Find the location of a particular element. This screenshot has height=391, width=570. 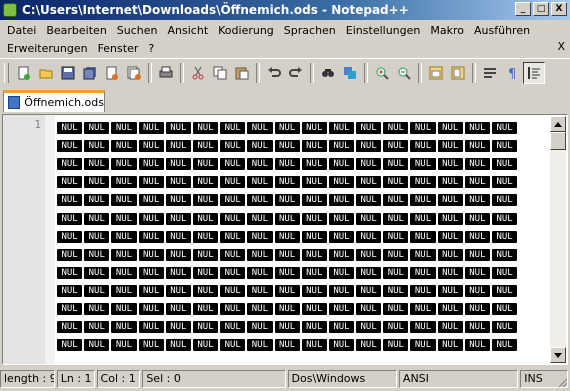

sync-vertical-button is located at coordinates (436, 73).